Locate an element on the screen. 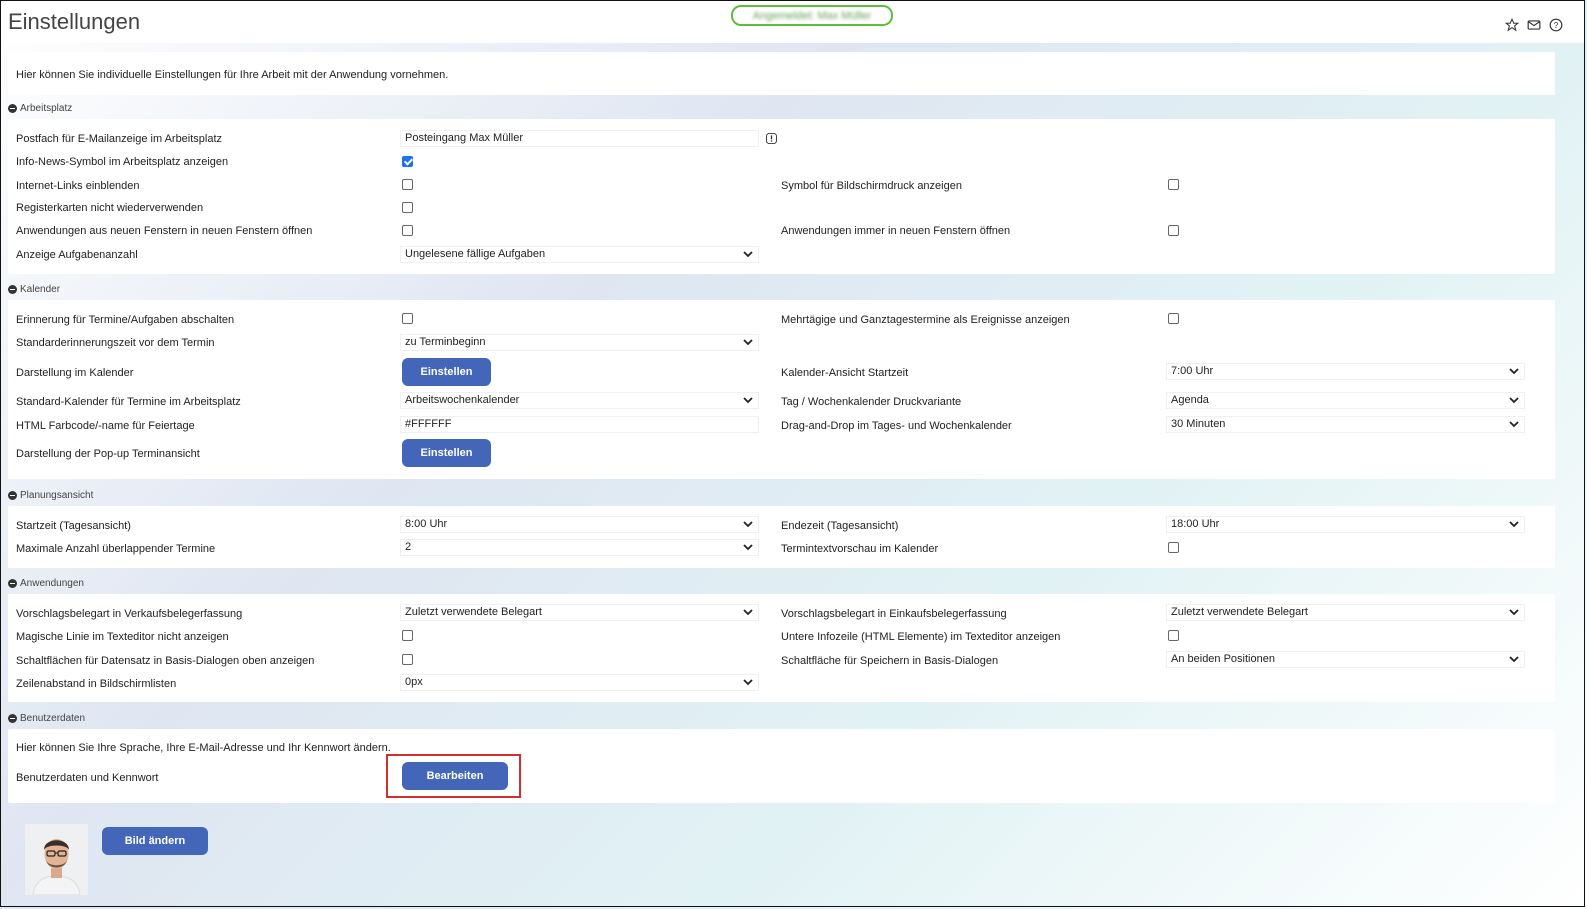 This screenshot has width=1587, height=909. zeilenabstand-value: 0px is located at coordinates (414, 682).